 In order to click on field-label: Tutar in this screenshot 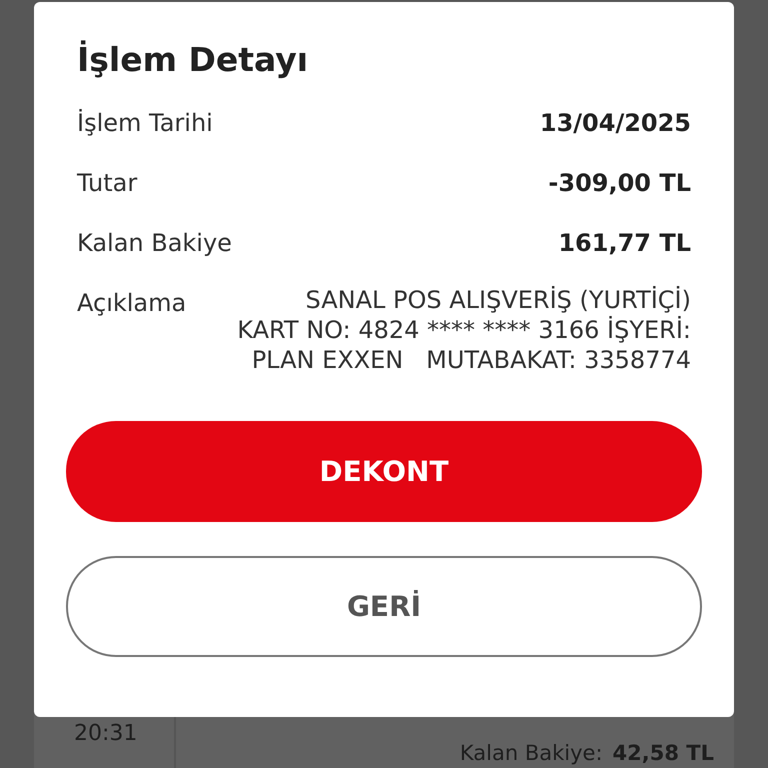, I will do `click(107, 183)`.